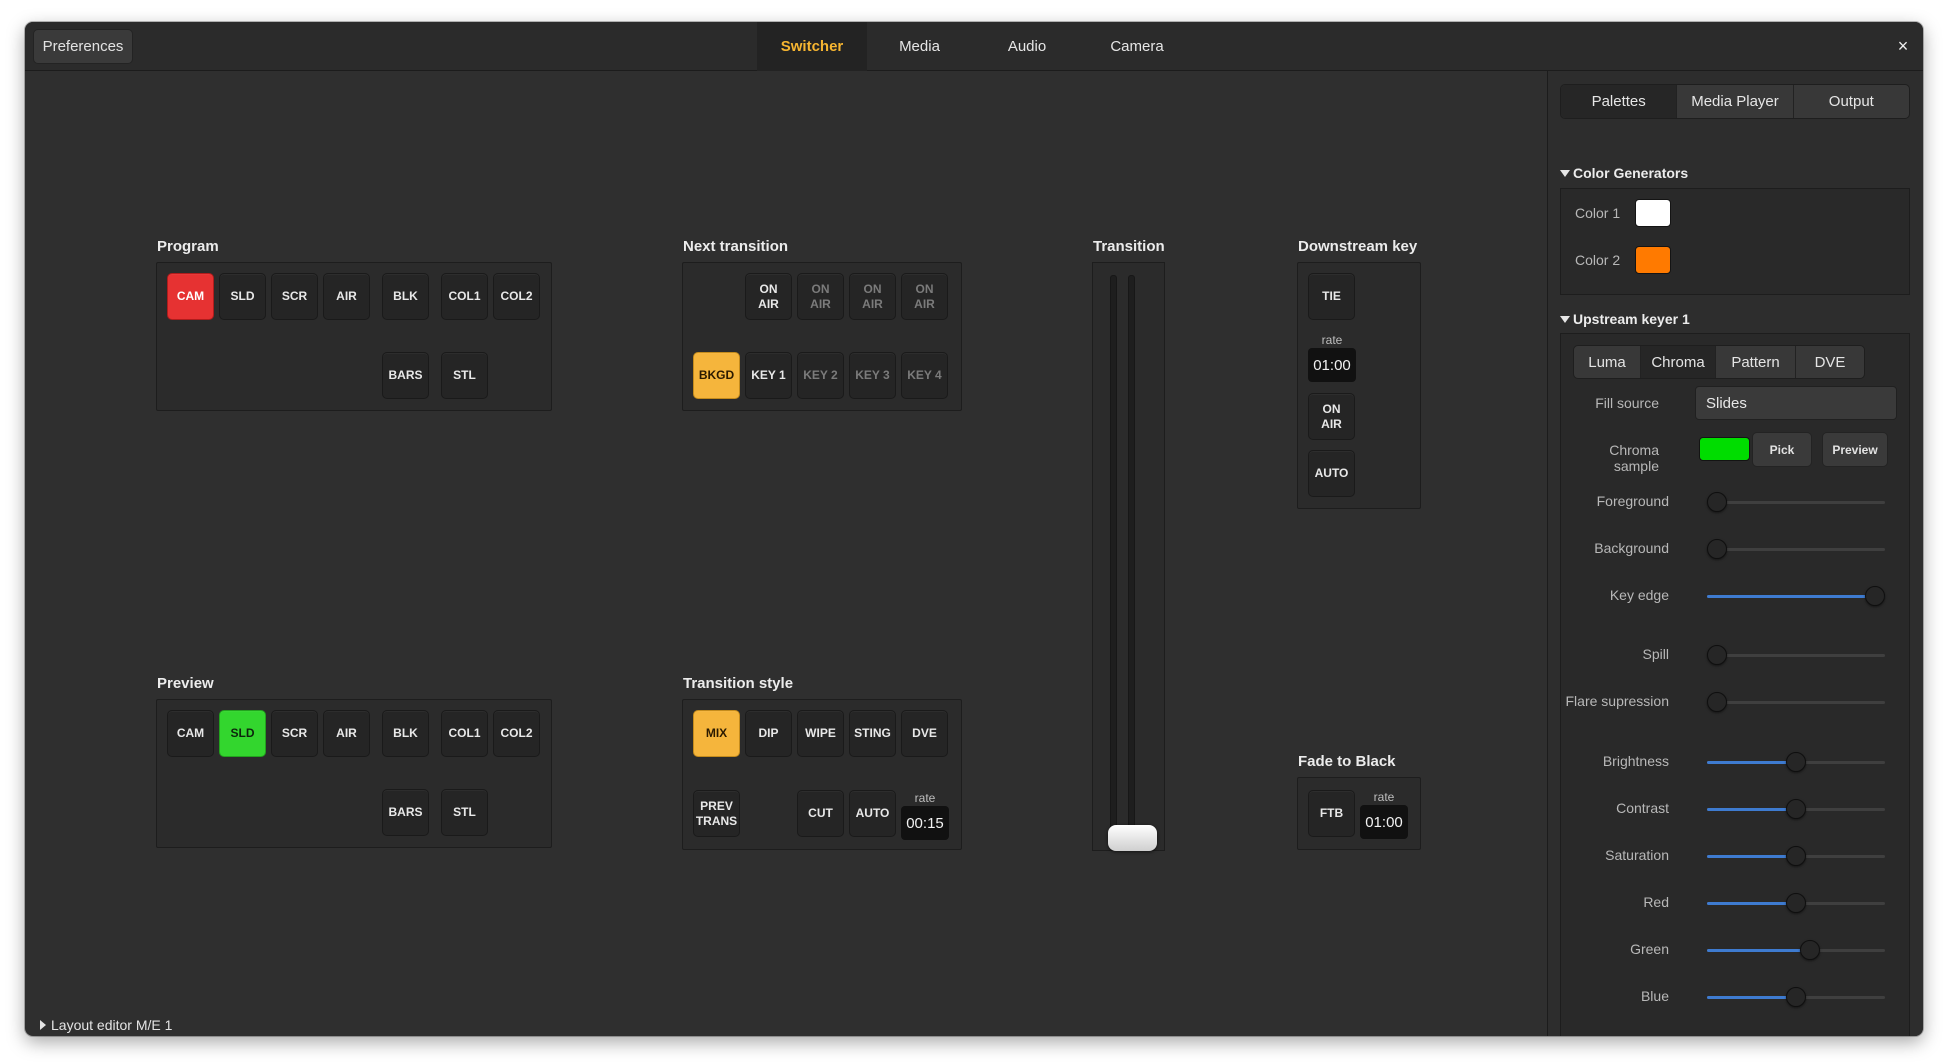 The height and width of the screenshot is (1064, 1948). Describe the element at coordinates (1331, 416) in the screenshot. I see `dsk-on-air-button: ON AIR` at that location.